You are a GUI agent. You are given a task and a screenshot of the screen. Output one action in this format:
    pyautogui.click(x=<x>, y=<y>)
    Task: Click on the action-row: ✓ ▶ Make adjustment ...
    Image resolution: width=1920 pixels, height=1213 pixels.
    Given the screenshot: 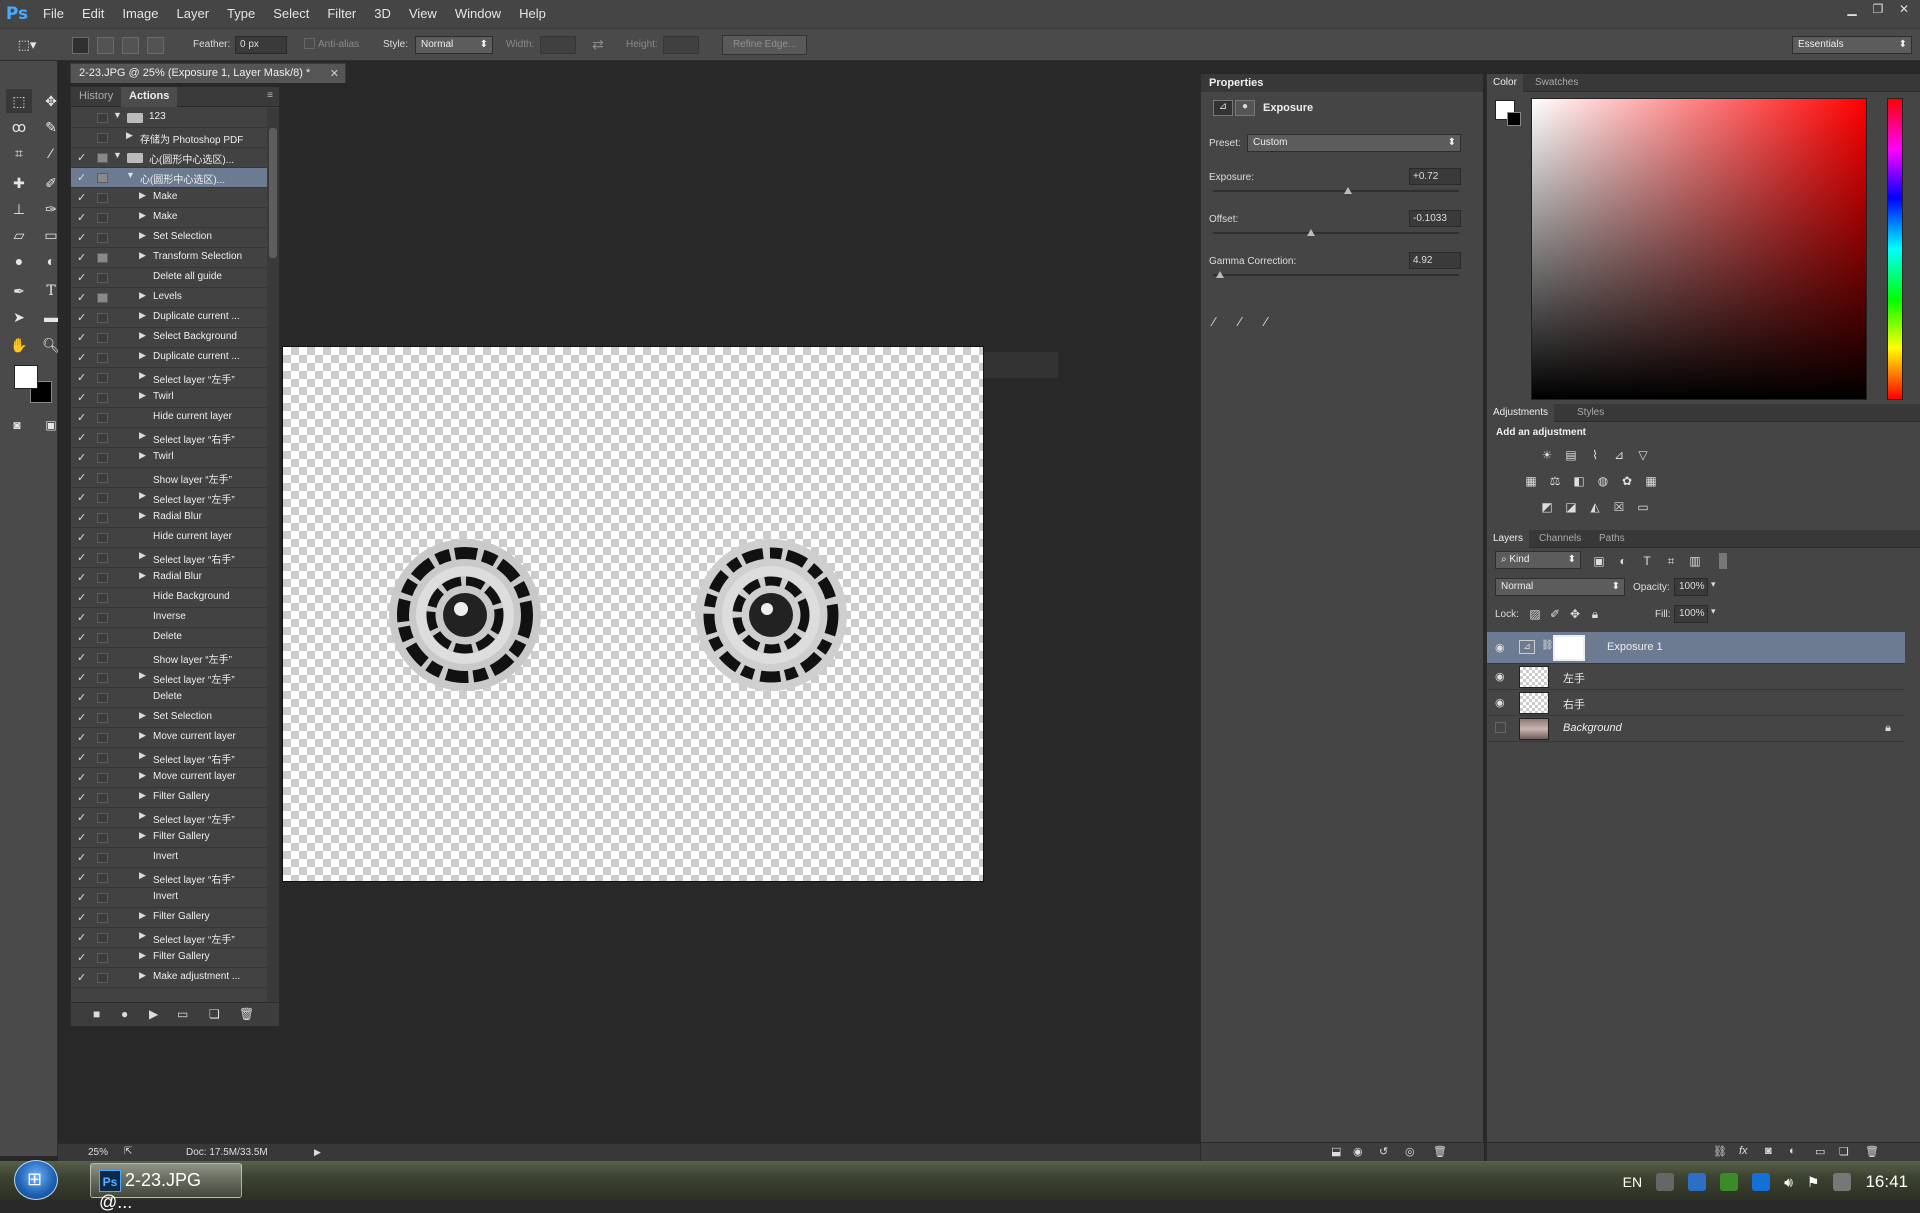 What is the action you would take?
    pyautogui.click(x=169, y=978)
    